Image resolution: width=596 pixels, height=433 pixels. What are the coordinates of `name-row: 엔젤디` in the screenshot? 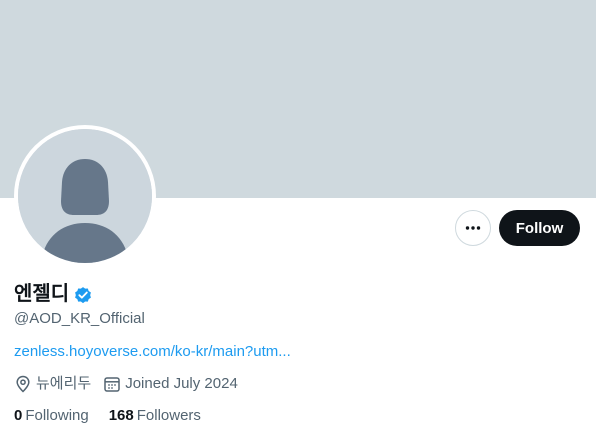 It's located at (53, 294).